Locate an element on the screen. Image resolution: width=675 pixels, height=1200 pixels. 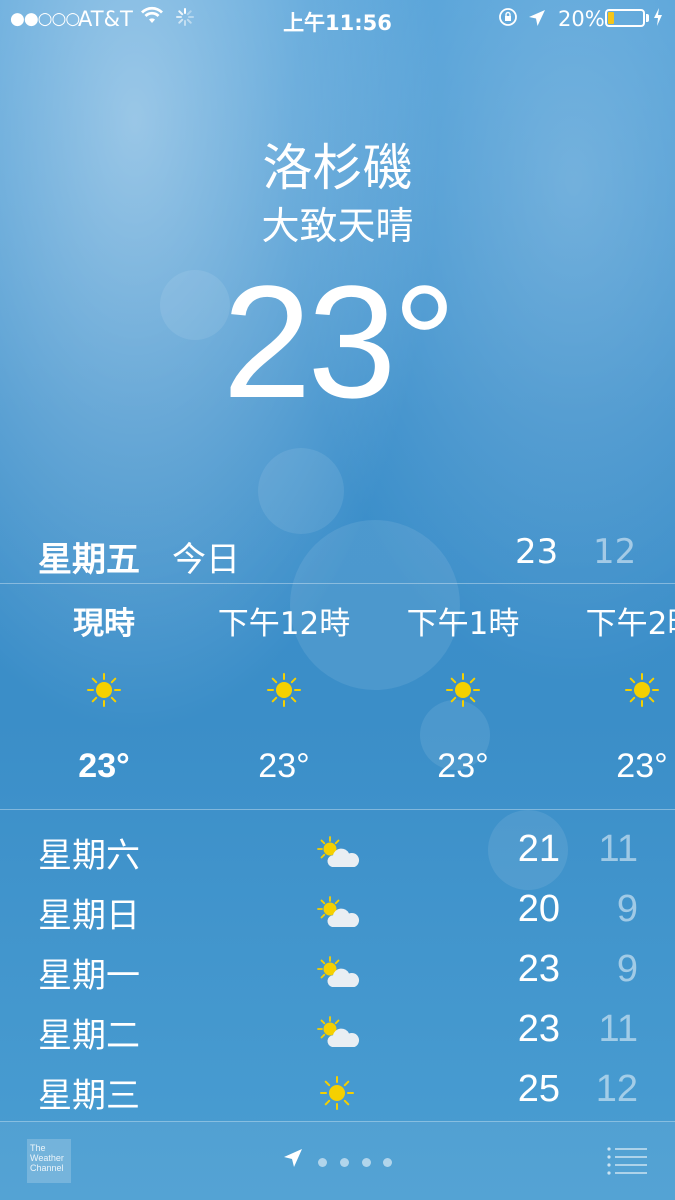
daily-row: 星期二 23 11 is located at coordinates (337, 1028).